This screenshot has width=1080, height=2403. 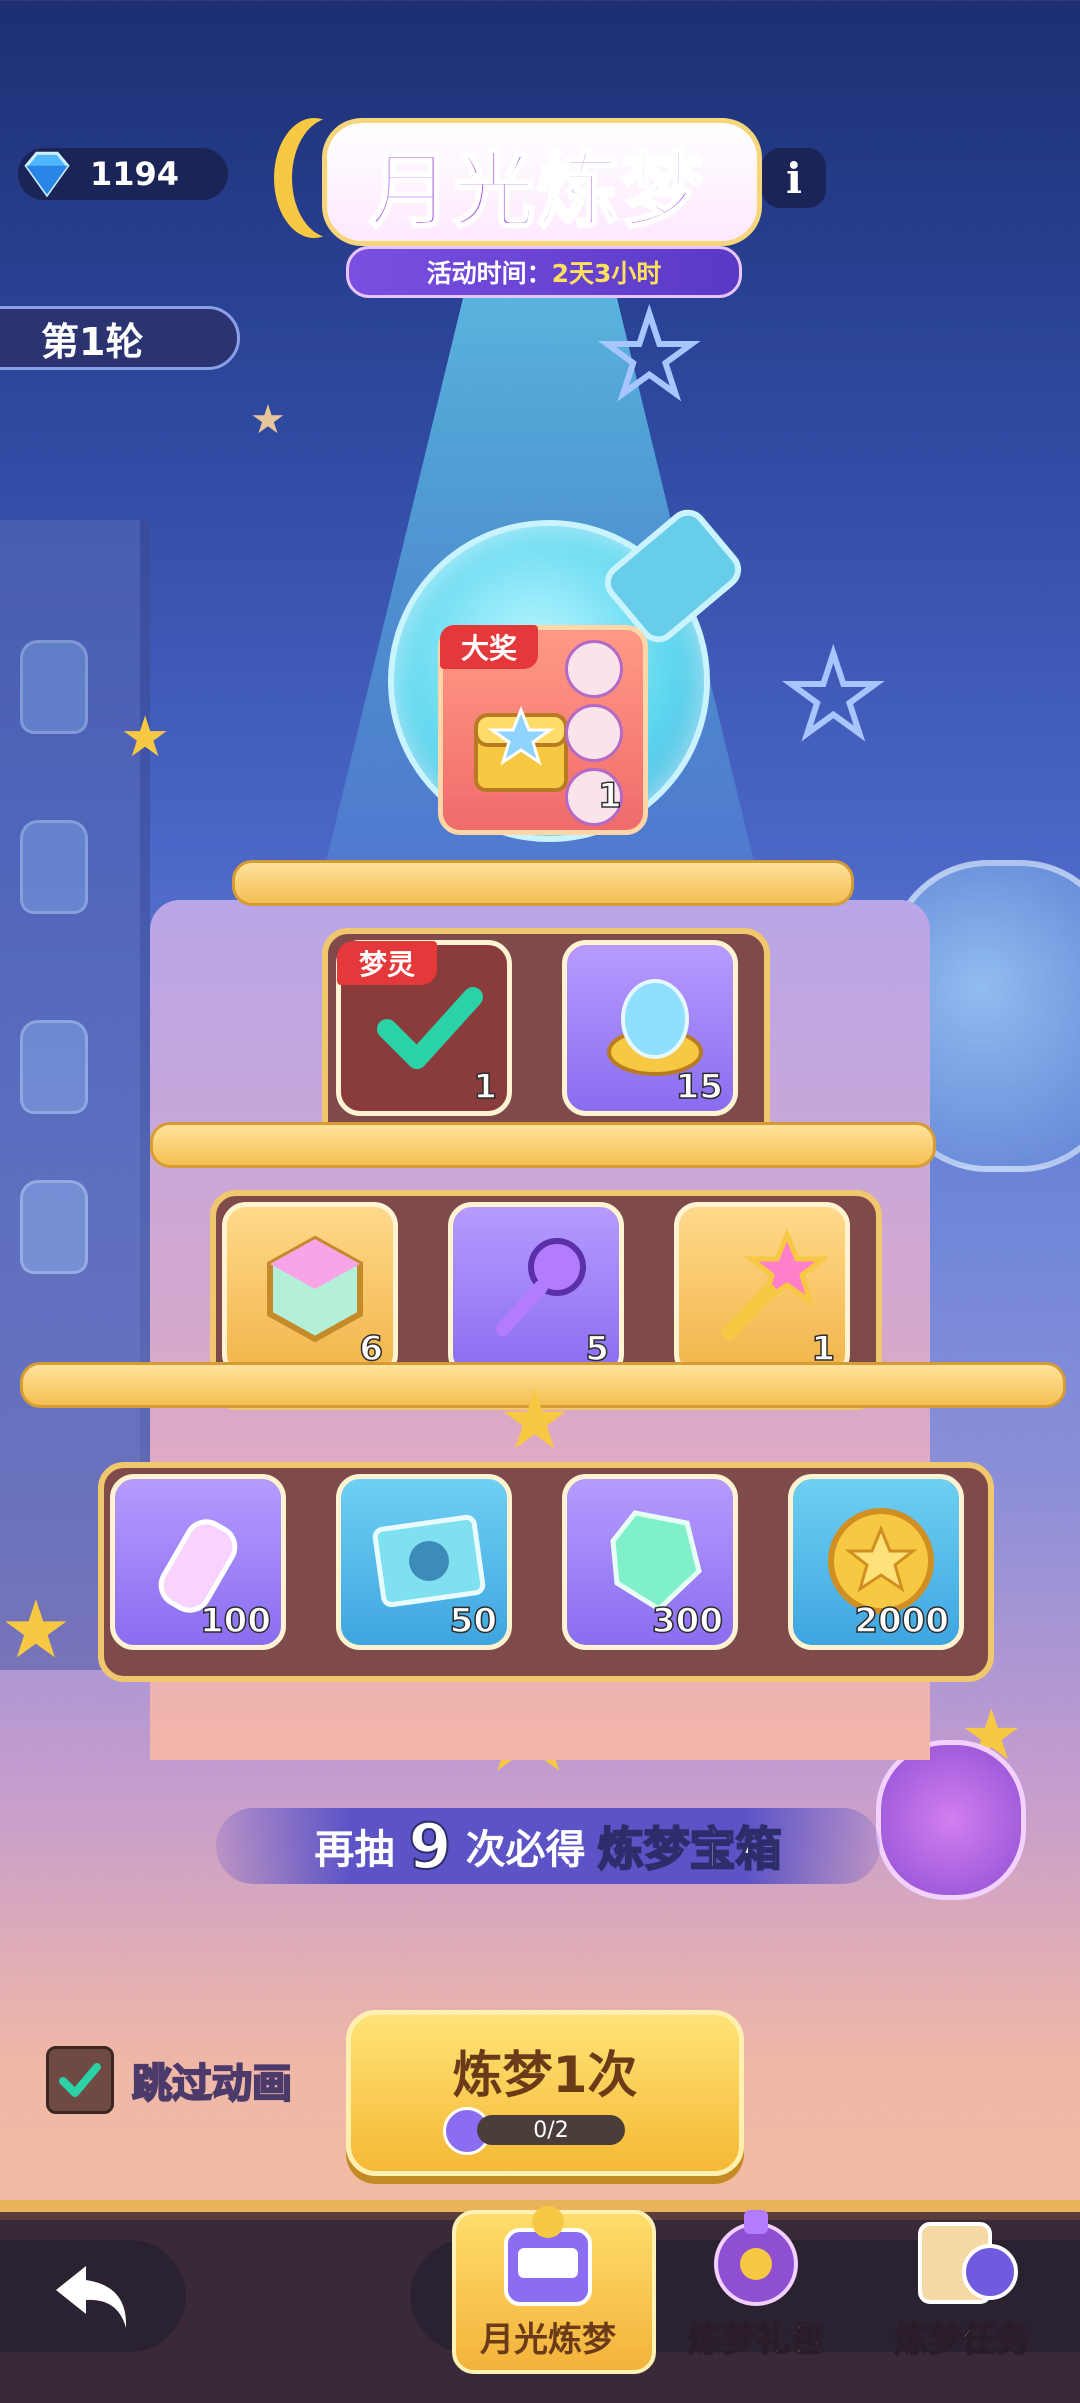 I want to click on round-indicator: 第1轮, so click(x=120, y=338).